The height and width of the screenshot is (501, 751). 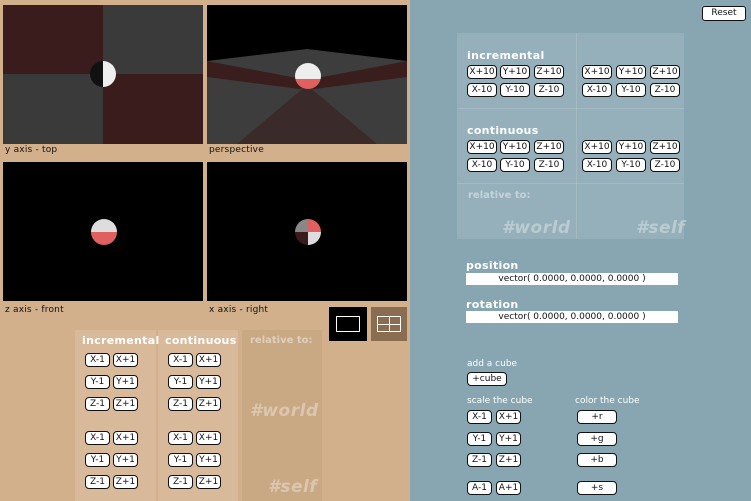 I want to click on scale-a-minus-button: A-1, so click(x=479, y=488).